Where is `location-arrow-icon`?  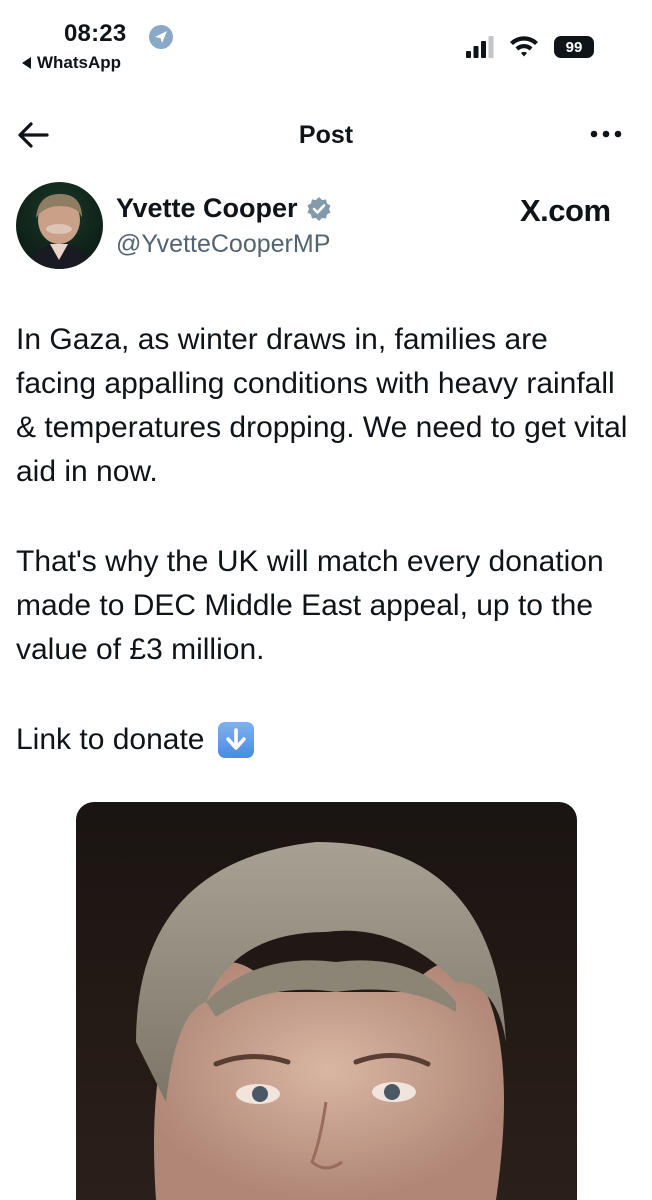 location-arrow-icon is located at coordinates (161, 37).